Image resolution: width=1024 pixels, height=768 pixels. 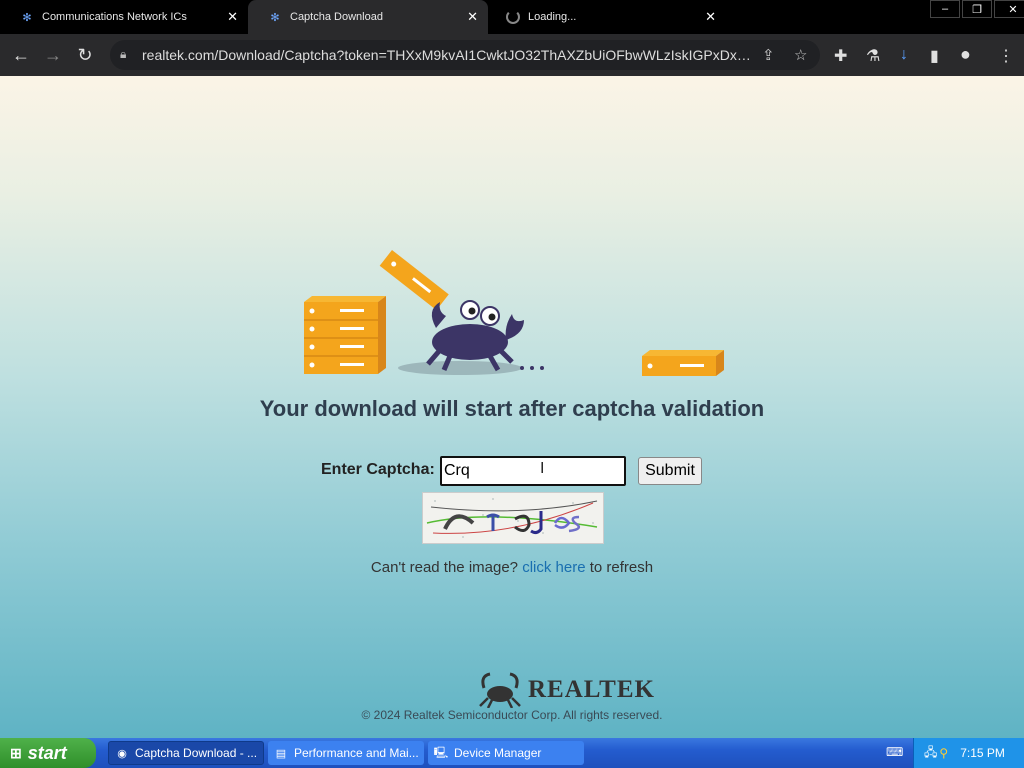 I want to click on clock: 7:15 PM, so click(x=982, y=753).